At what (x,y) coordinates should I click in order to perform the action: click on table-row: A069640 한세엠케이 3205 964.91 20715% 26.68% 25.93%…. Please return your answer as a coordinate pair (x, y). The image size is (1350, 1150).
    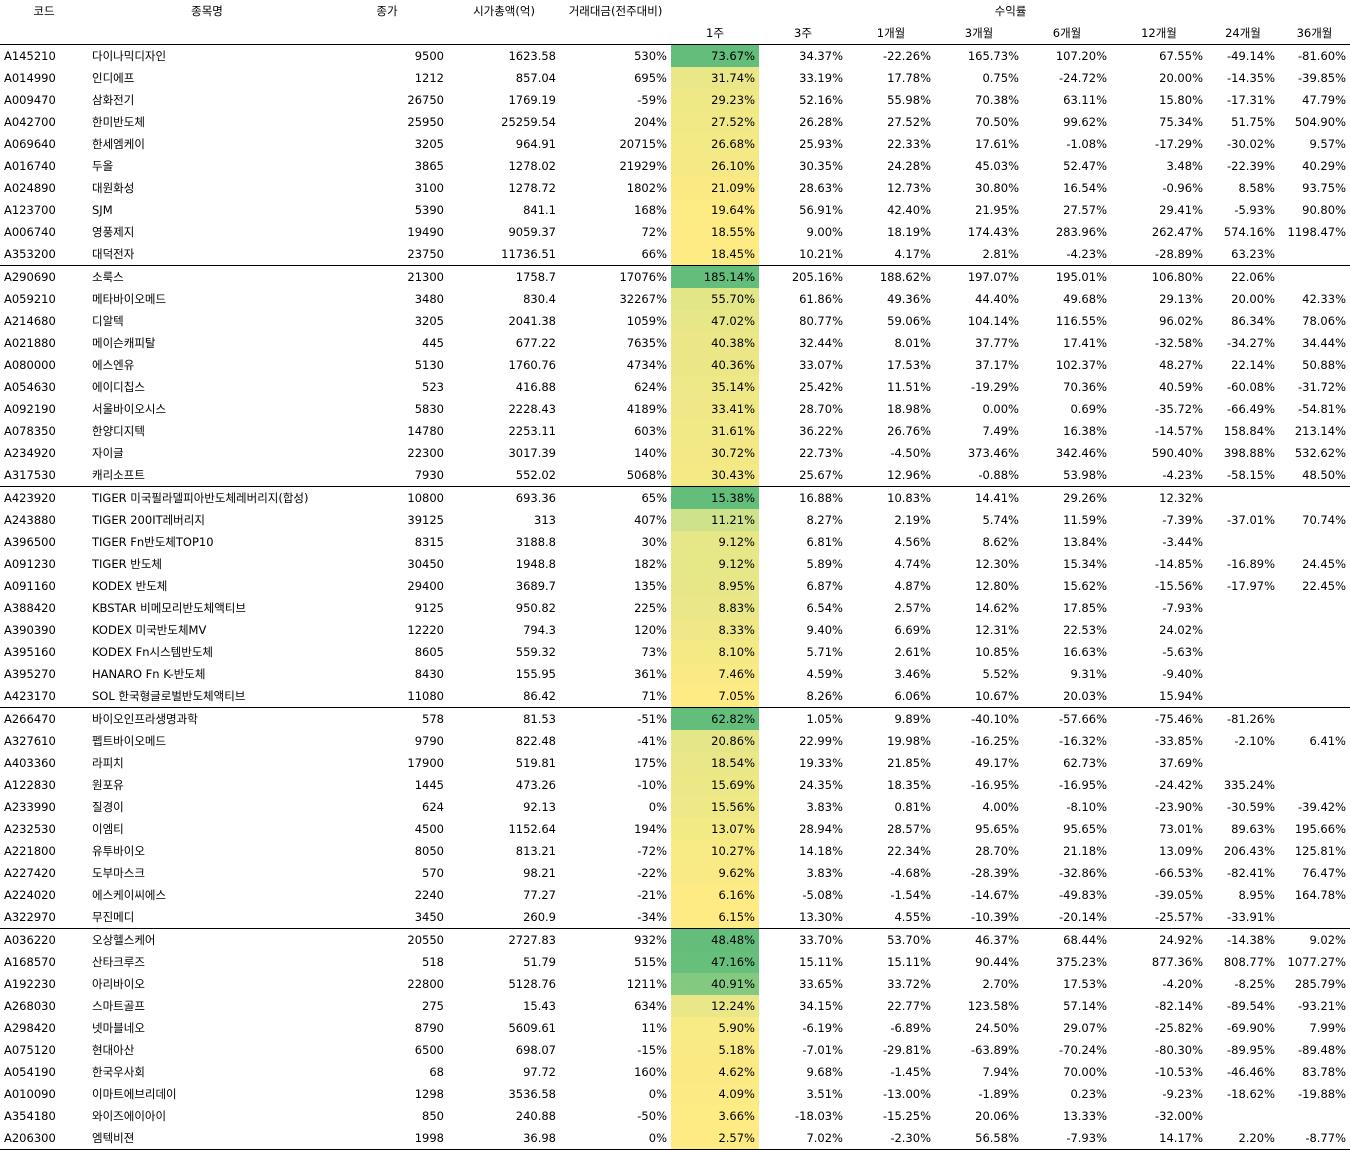
    Looking at the image, I should click on (675, 144).